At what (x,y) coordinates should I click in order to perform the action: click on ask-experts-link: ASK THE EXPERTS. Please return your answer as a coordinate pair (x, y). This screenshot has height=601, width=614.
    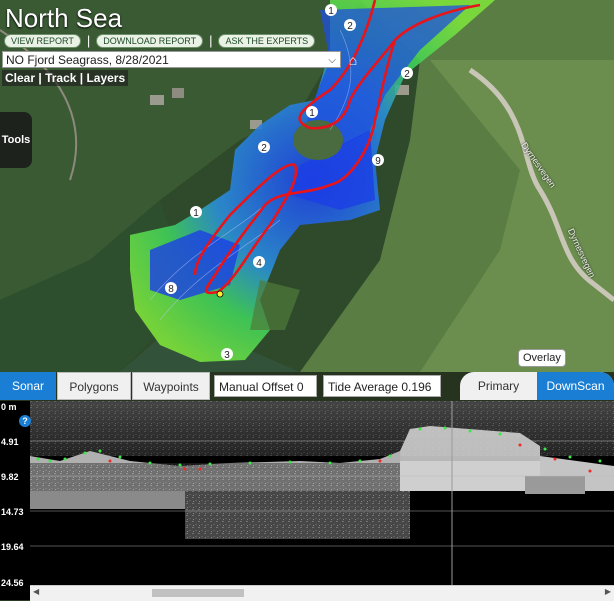
    Looking at the image, I should click on (267, 40).